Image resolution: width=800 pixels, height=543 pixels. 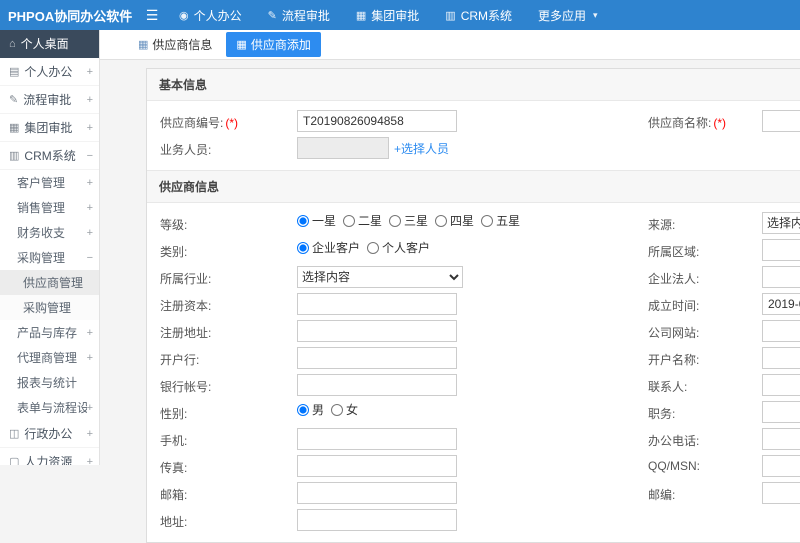 I want to click on sidebar-item-16: ▢ 人力资源 +, so click(x=49, y=456).